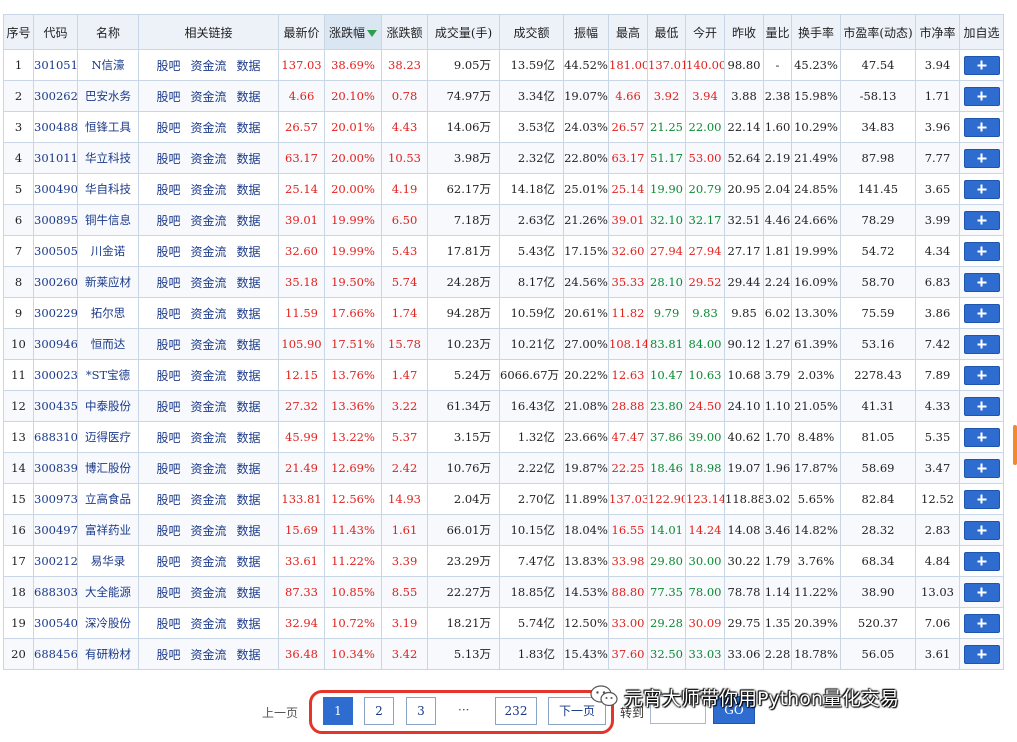  What do you see at coordinates (56, 344) in the screenshot?
I see `stock-code-link: 300946` at bounding box center [56, 344].